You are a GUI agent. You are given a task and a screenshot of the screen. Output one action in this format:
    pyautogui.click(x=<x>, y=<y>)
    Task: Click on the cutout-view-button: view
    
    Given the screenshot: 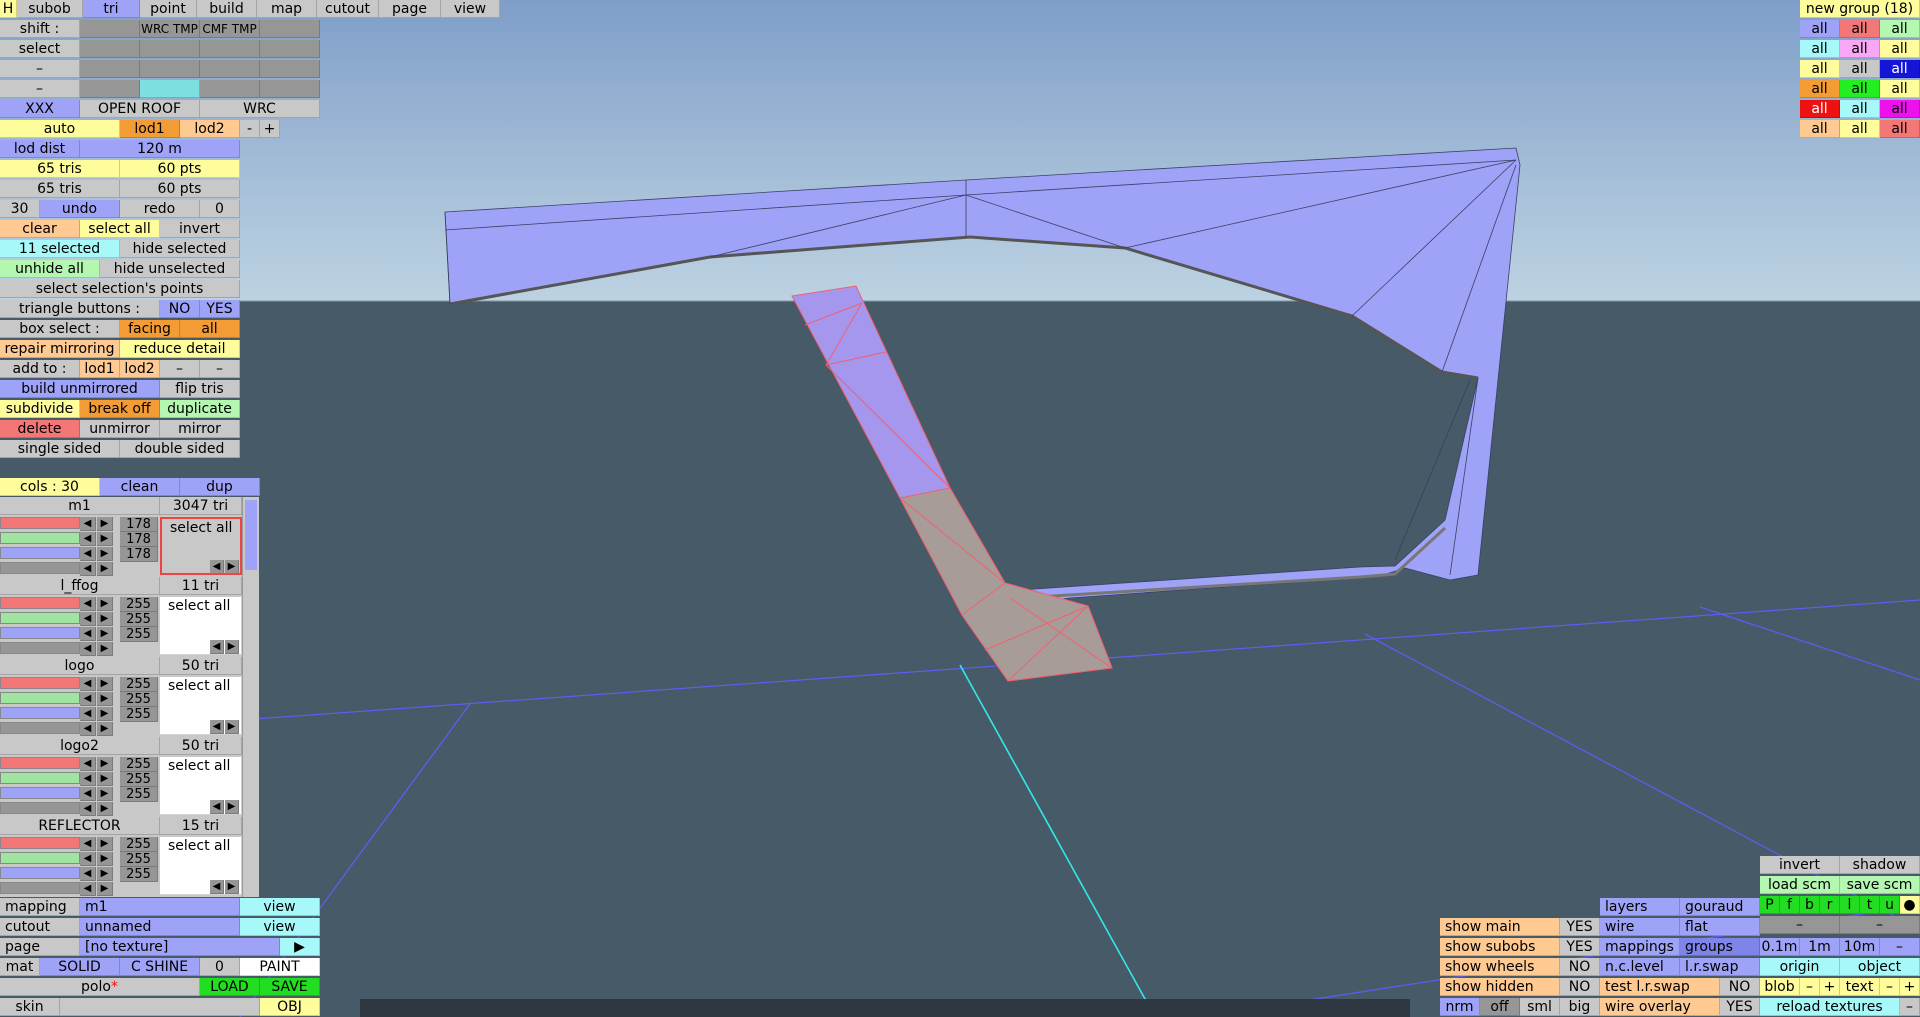 What is the action you would take?
    pyautogui.click(x=280, y=927)
    